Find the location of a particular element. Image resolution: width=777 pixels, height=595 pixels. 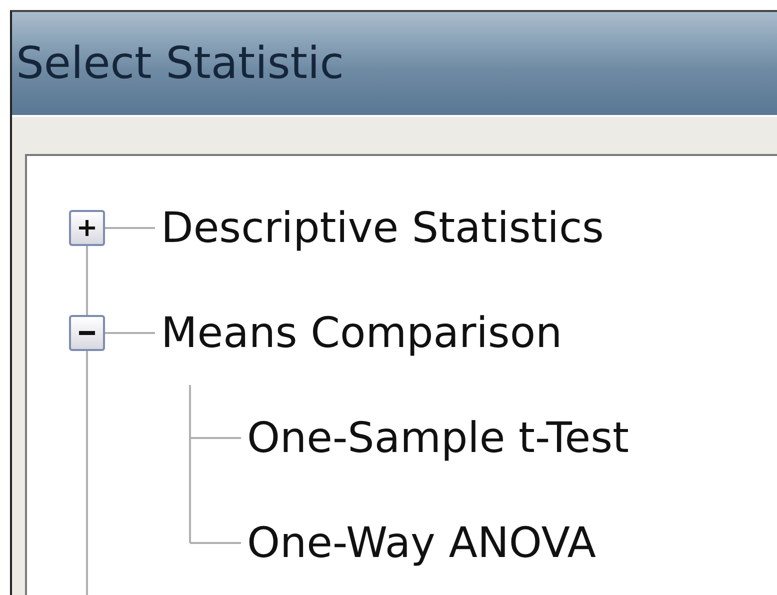

minus-icon is located at coordinates (87, 332).